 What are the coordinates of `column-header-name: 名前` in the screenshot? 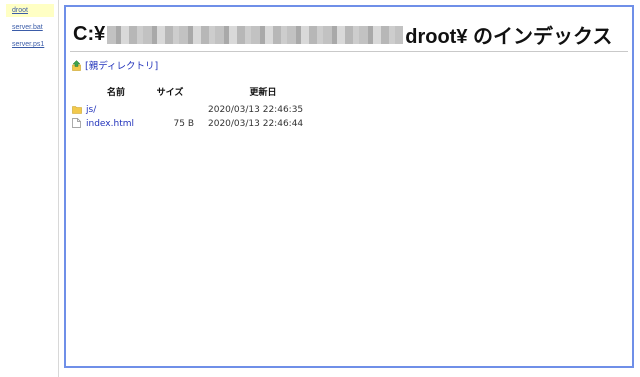 It's located at (115, 93).